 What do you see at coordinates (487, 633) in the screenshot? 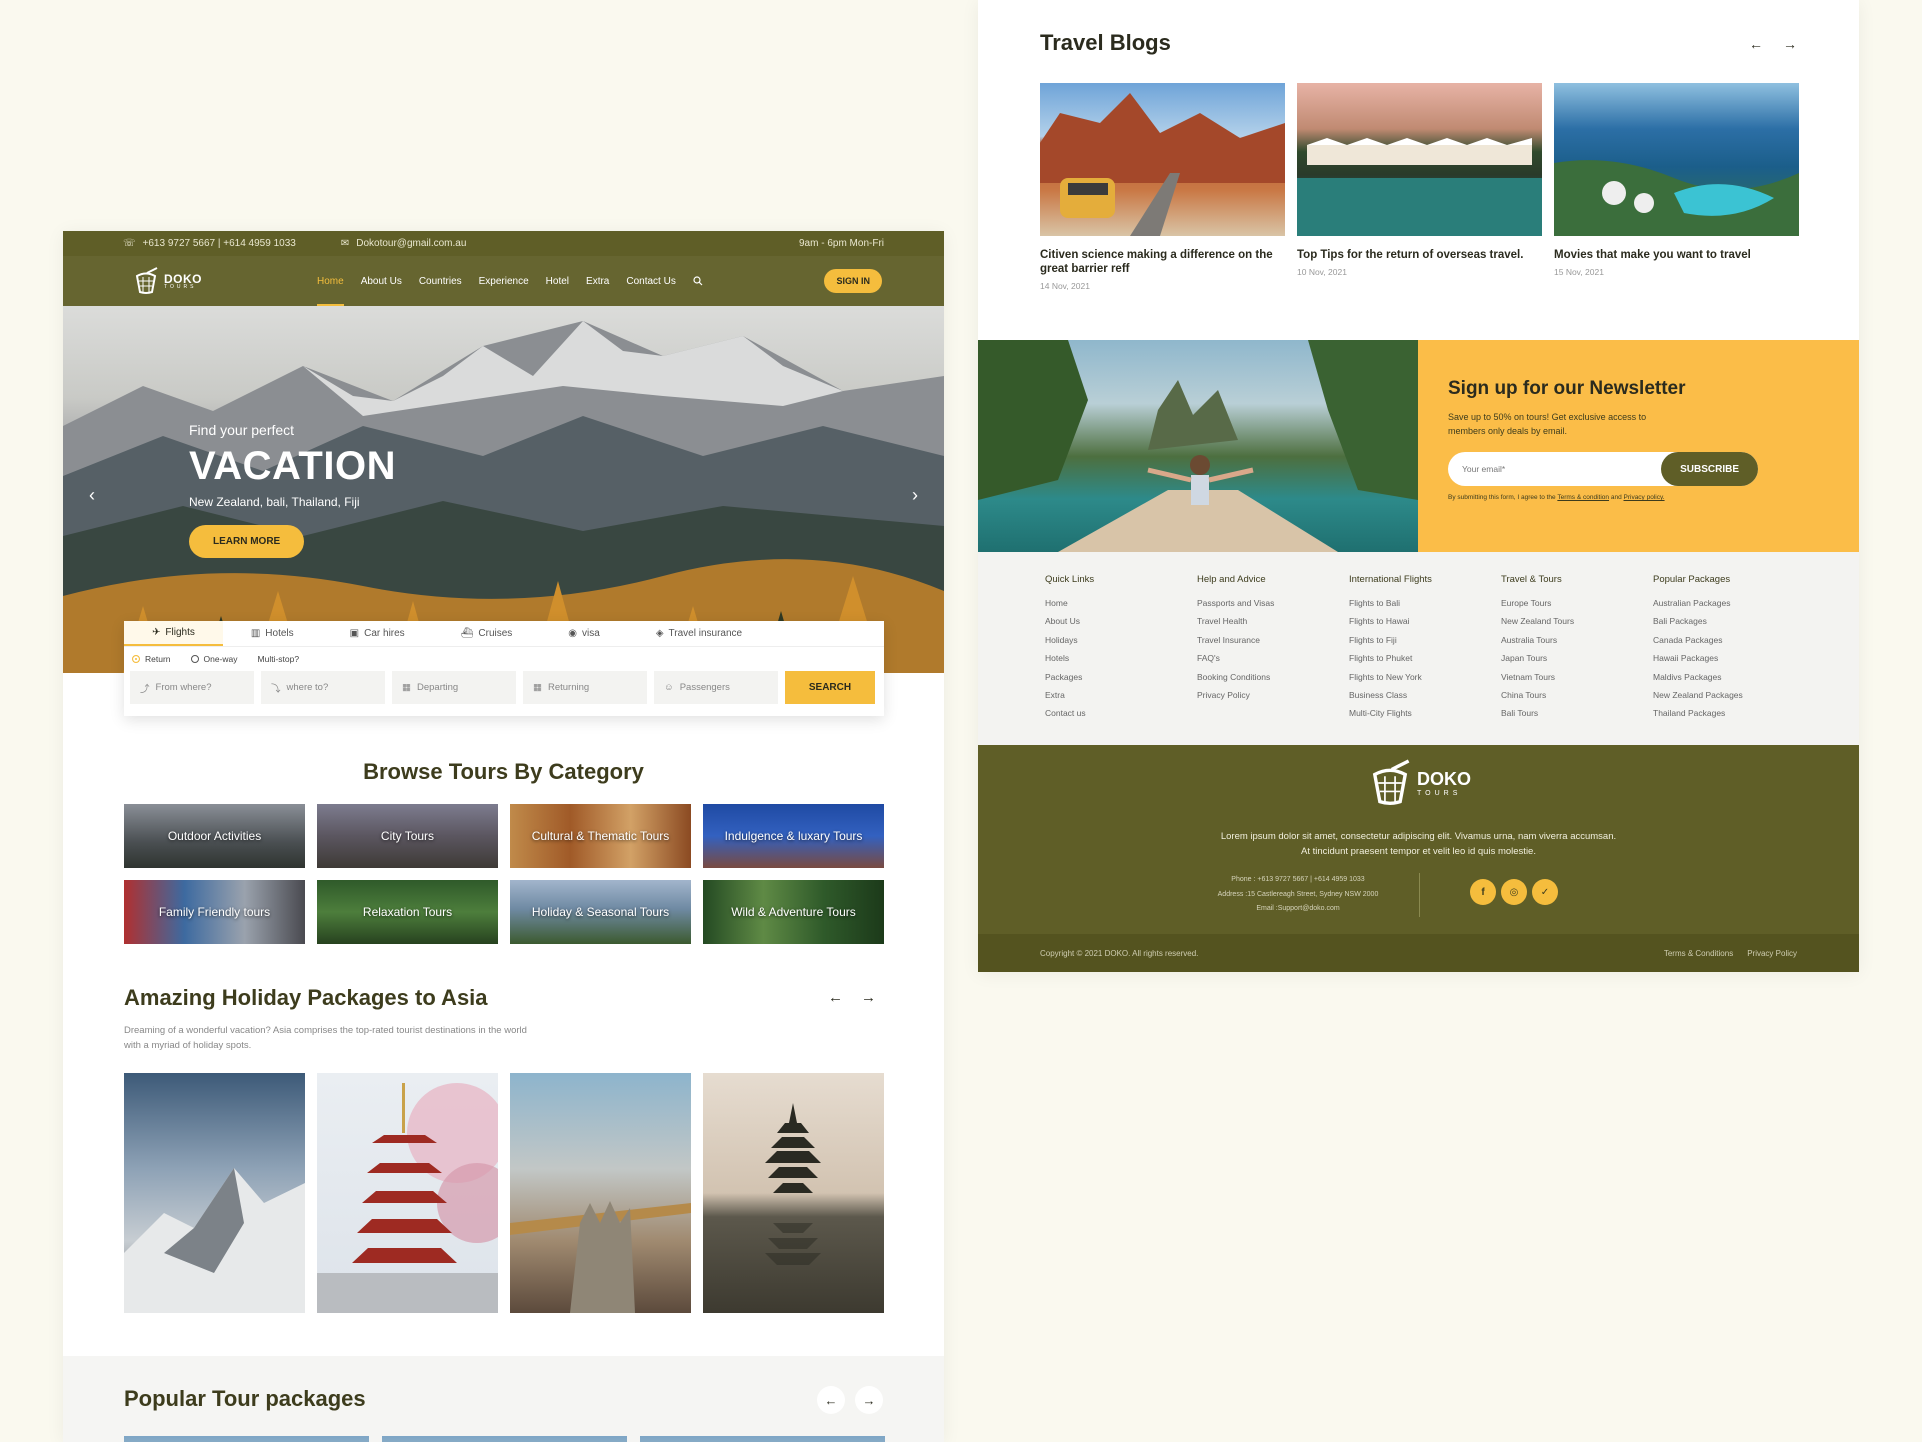
I see `tab-cruises: ⛴ Cruises` at bounding box center [487, 633].